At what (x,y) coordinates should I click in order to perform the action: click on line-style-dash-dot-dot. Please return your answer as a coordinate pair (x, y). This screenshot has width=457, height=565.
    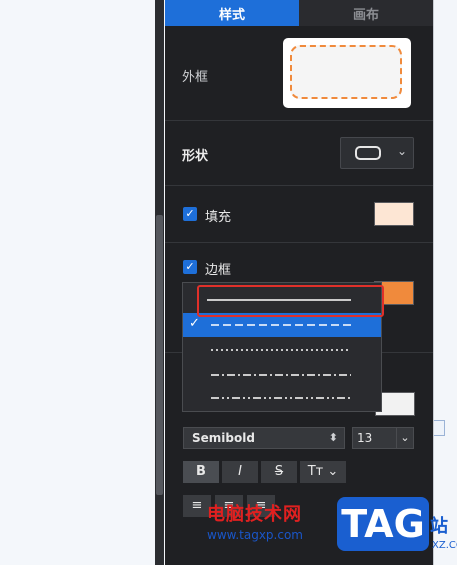
    Looking at the image, I should click on (282, 398).